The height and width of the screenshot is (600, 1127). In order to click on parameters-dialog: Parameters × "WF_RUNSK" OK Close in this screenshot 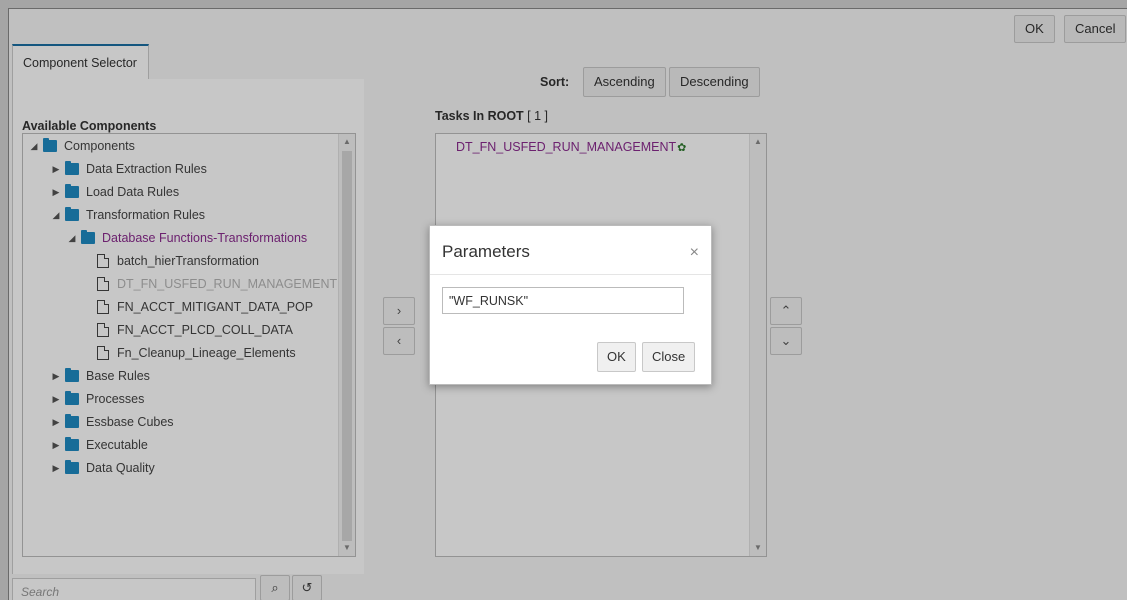, I will do `click(570, 305)`.